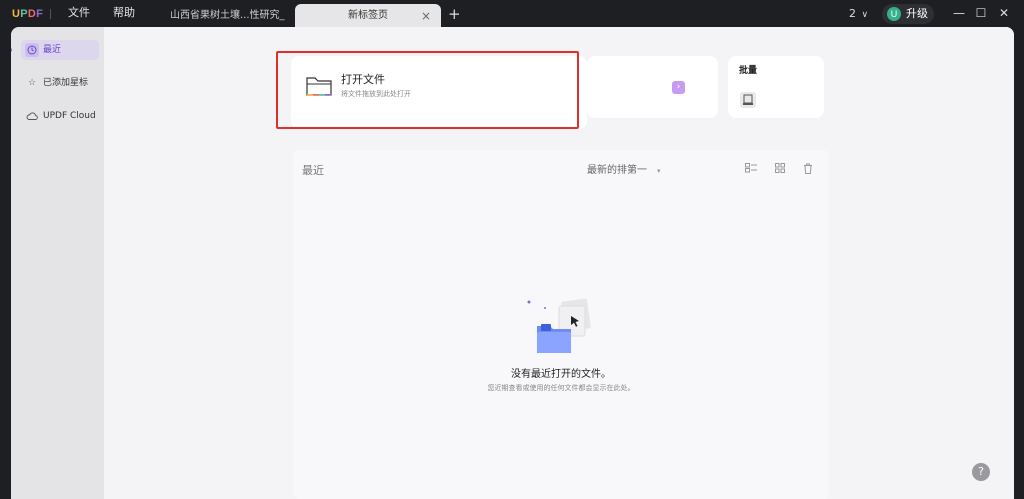 The height and width of the screenshot is (499, 1024). What do you see at coordinates (363, 79) in the screenshot?
I see `open-file-title: 打开文件` at bounding box center [363, 79].